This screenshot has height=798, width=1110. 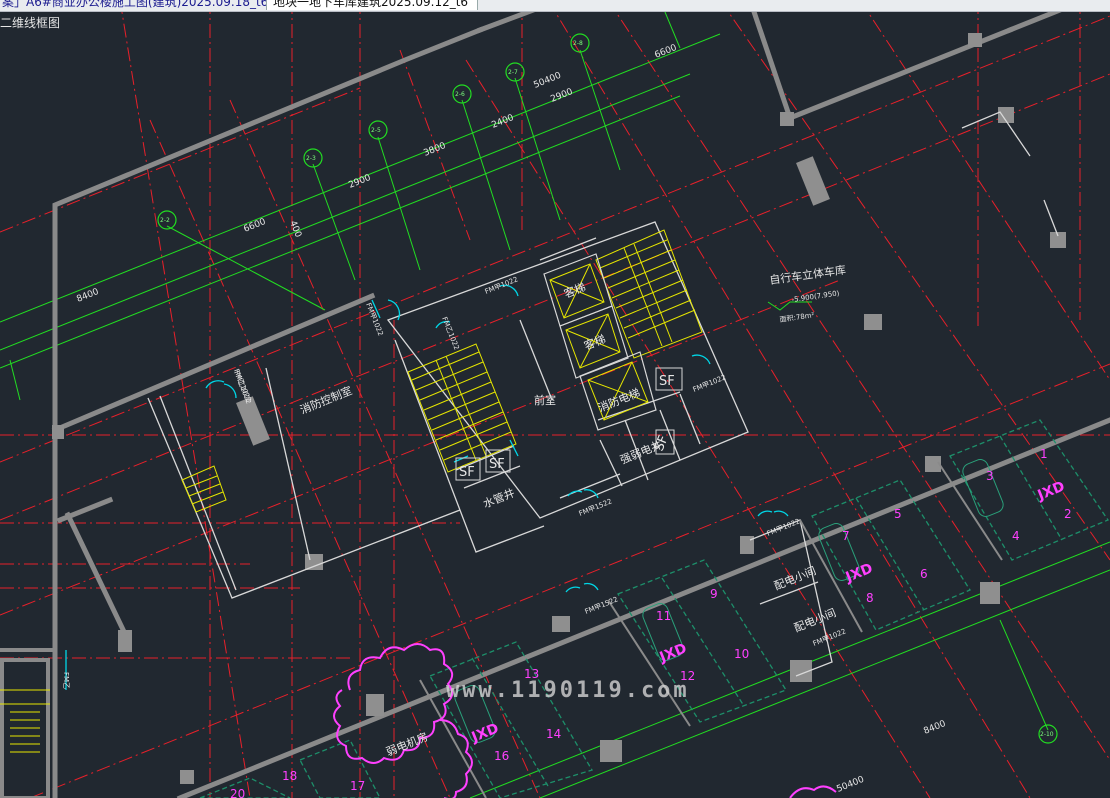 What do you see at coordinates (311, 158) in the screenshot?
I see `axis-label: 2-3` at bounding box center [311, 158].